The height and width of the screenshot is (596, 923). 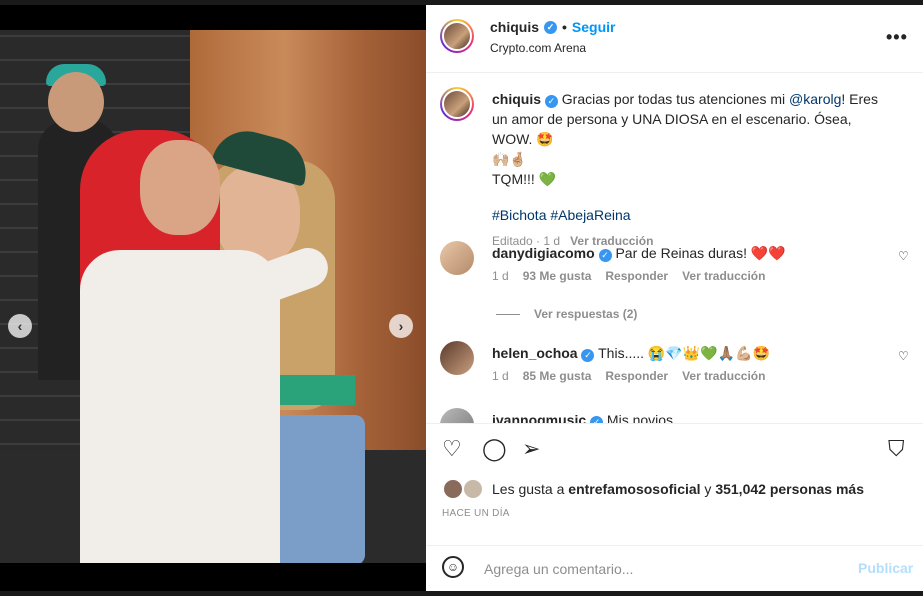 I want to click on bg-person-head, so click(x=76, y=102).